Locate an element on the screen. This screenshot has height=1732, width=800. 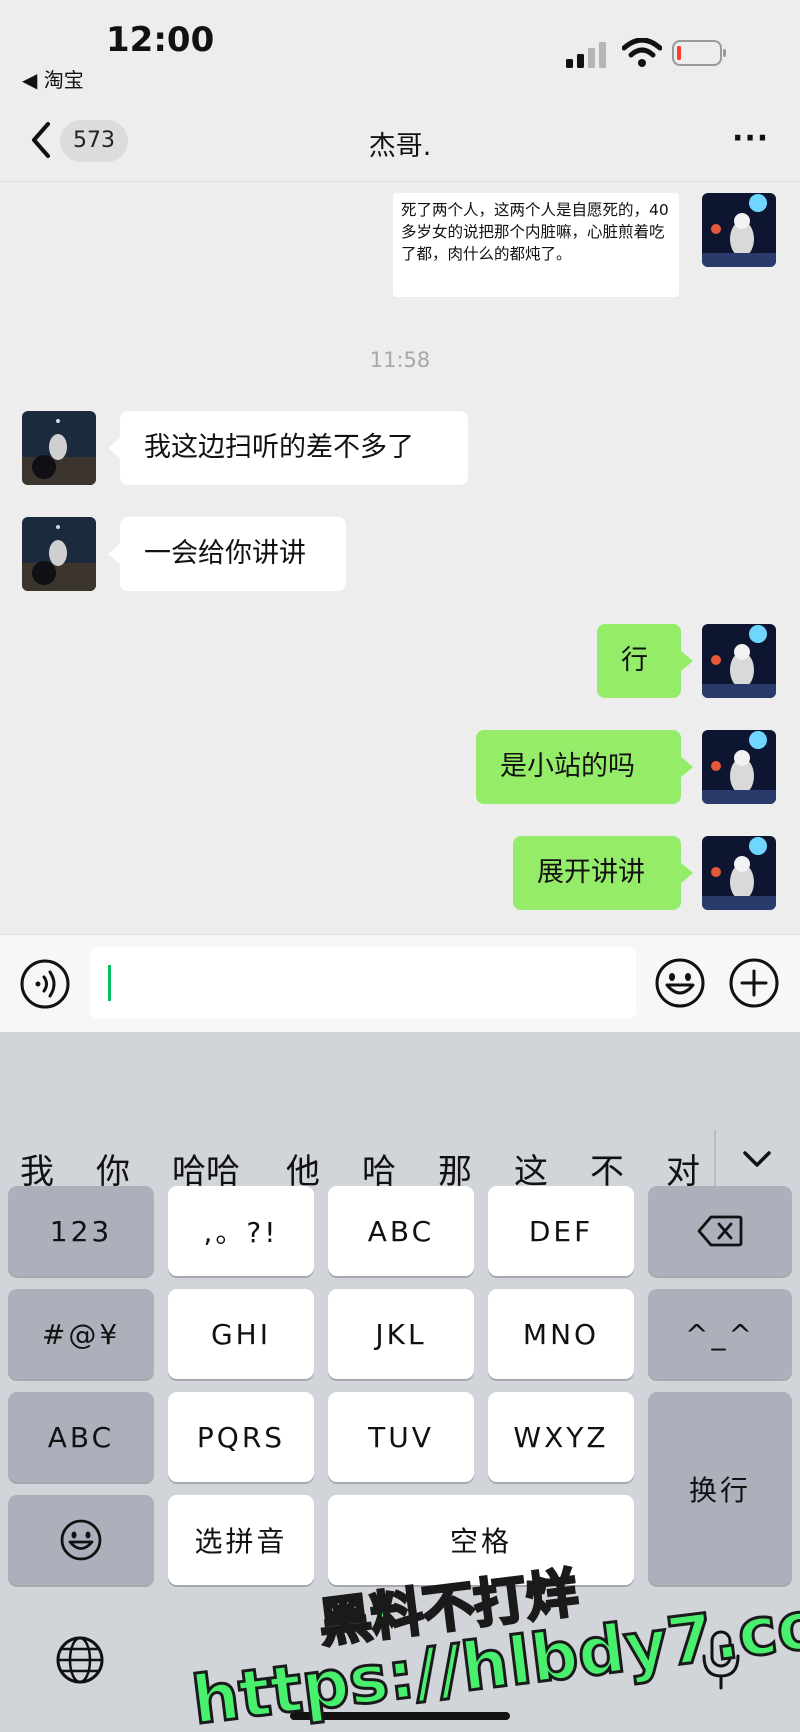
message-bubble-outgoing: 展开讲讲 is located at coordinates (603, 873).